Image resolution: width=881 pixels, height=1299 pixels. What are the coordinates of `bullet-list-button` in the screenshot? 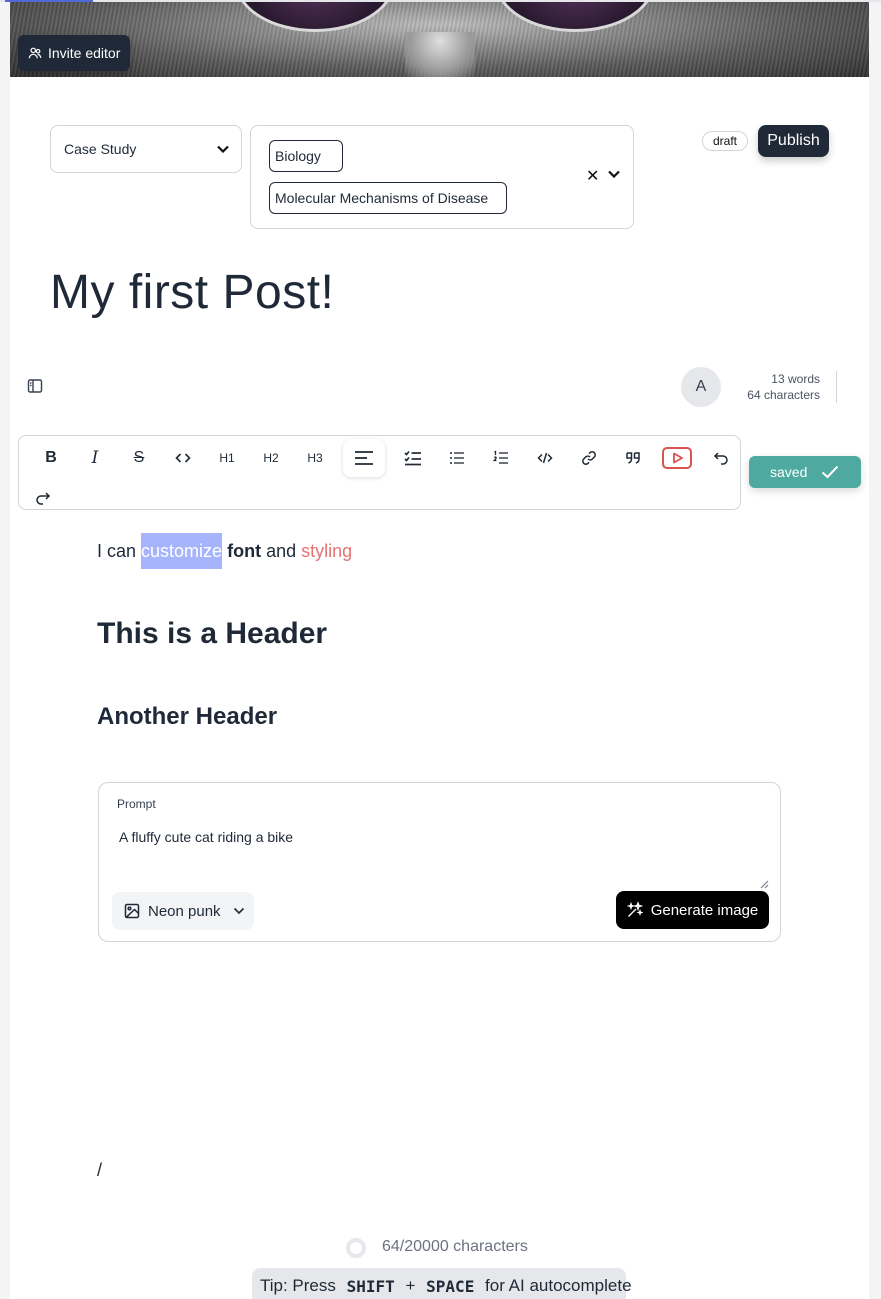 It's located at (457, 458).